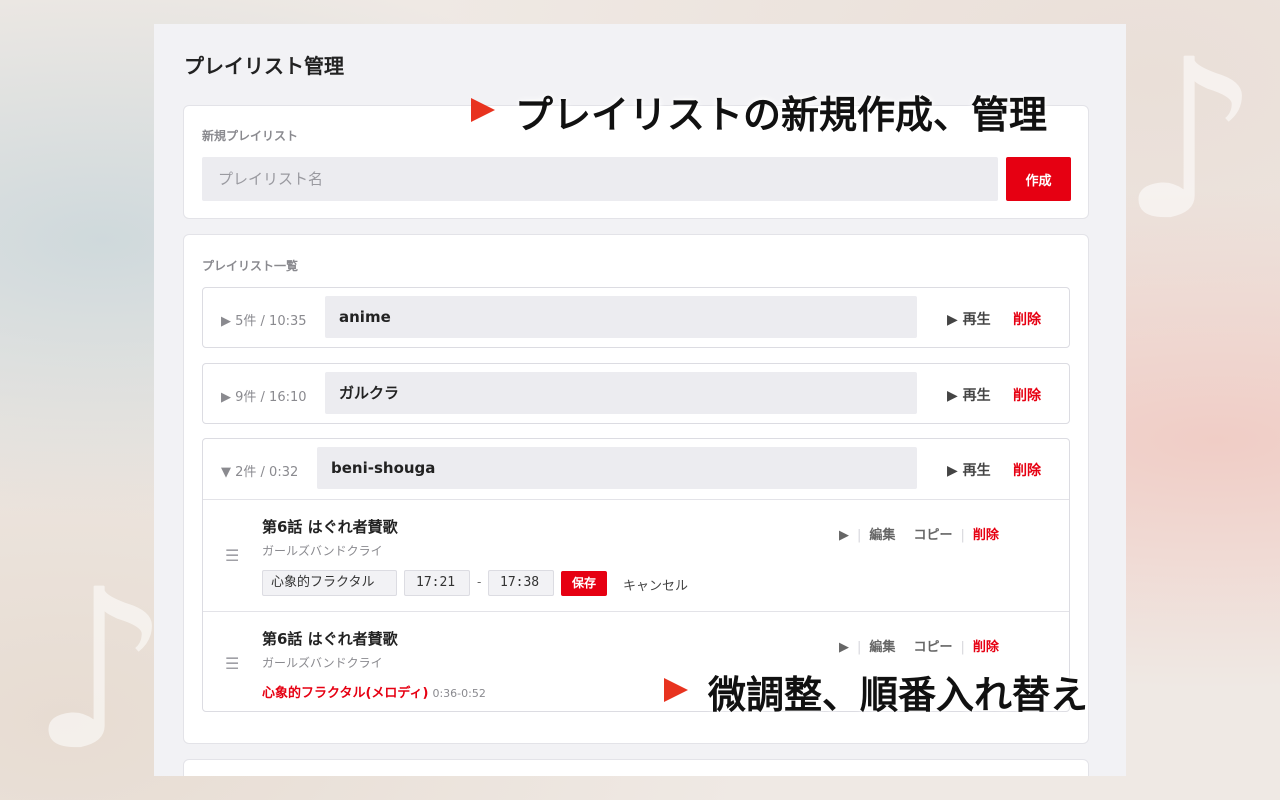 The height and width of the screenshot is (800, 1280). I want to click on playlist-name-field: anime, so click(621, 317).